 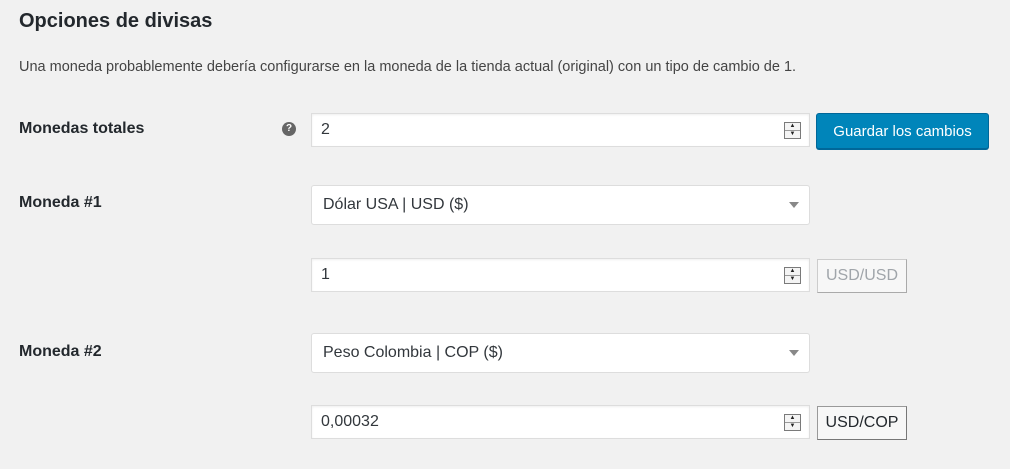 I want to click on currency-2-rate-value: 0,00032, so click(x=350, y=421).